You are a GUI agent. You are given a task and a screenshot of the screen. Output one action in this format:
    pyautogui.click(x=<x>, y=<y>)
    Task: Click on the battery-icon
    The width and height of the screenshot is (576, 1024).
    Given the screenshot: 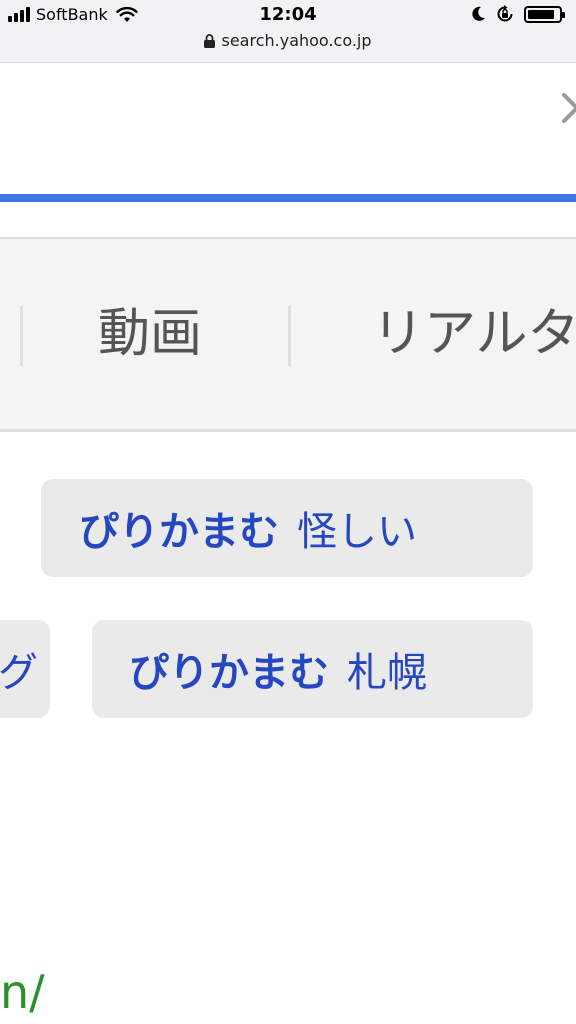 What is the action you would take?
    pyautogui.click(x=544, y=14)
    